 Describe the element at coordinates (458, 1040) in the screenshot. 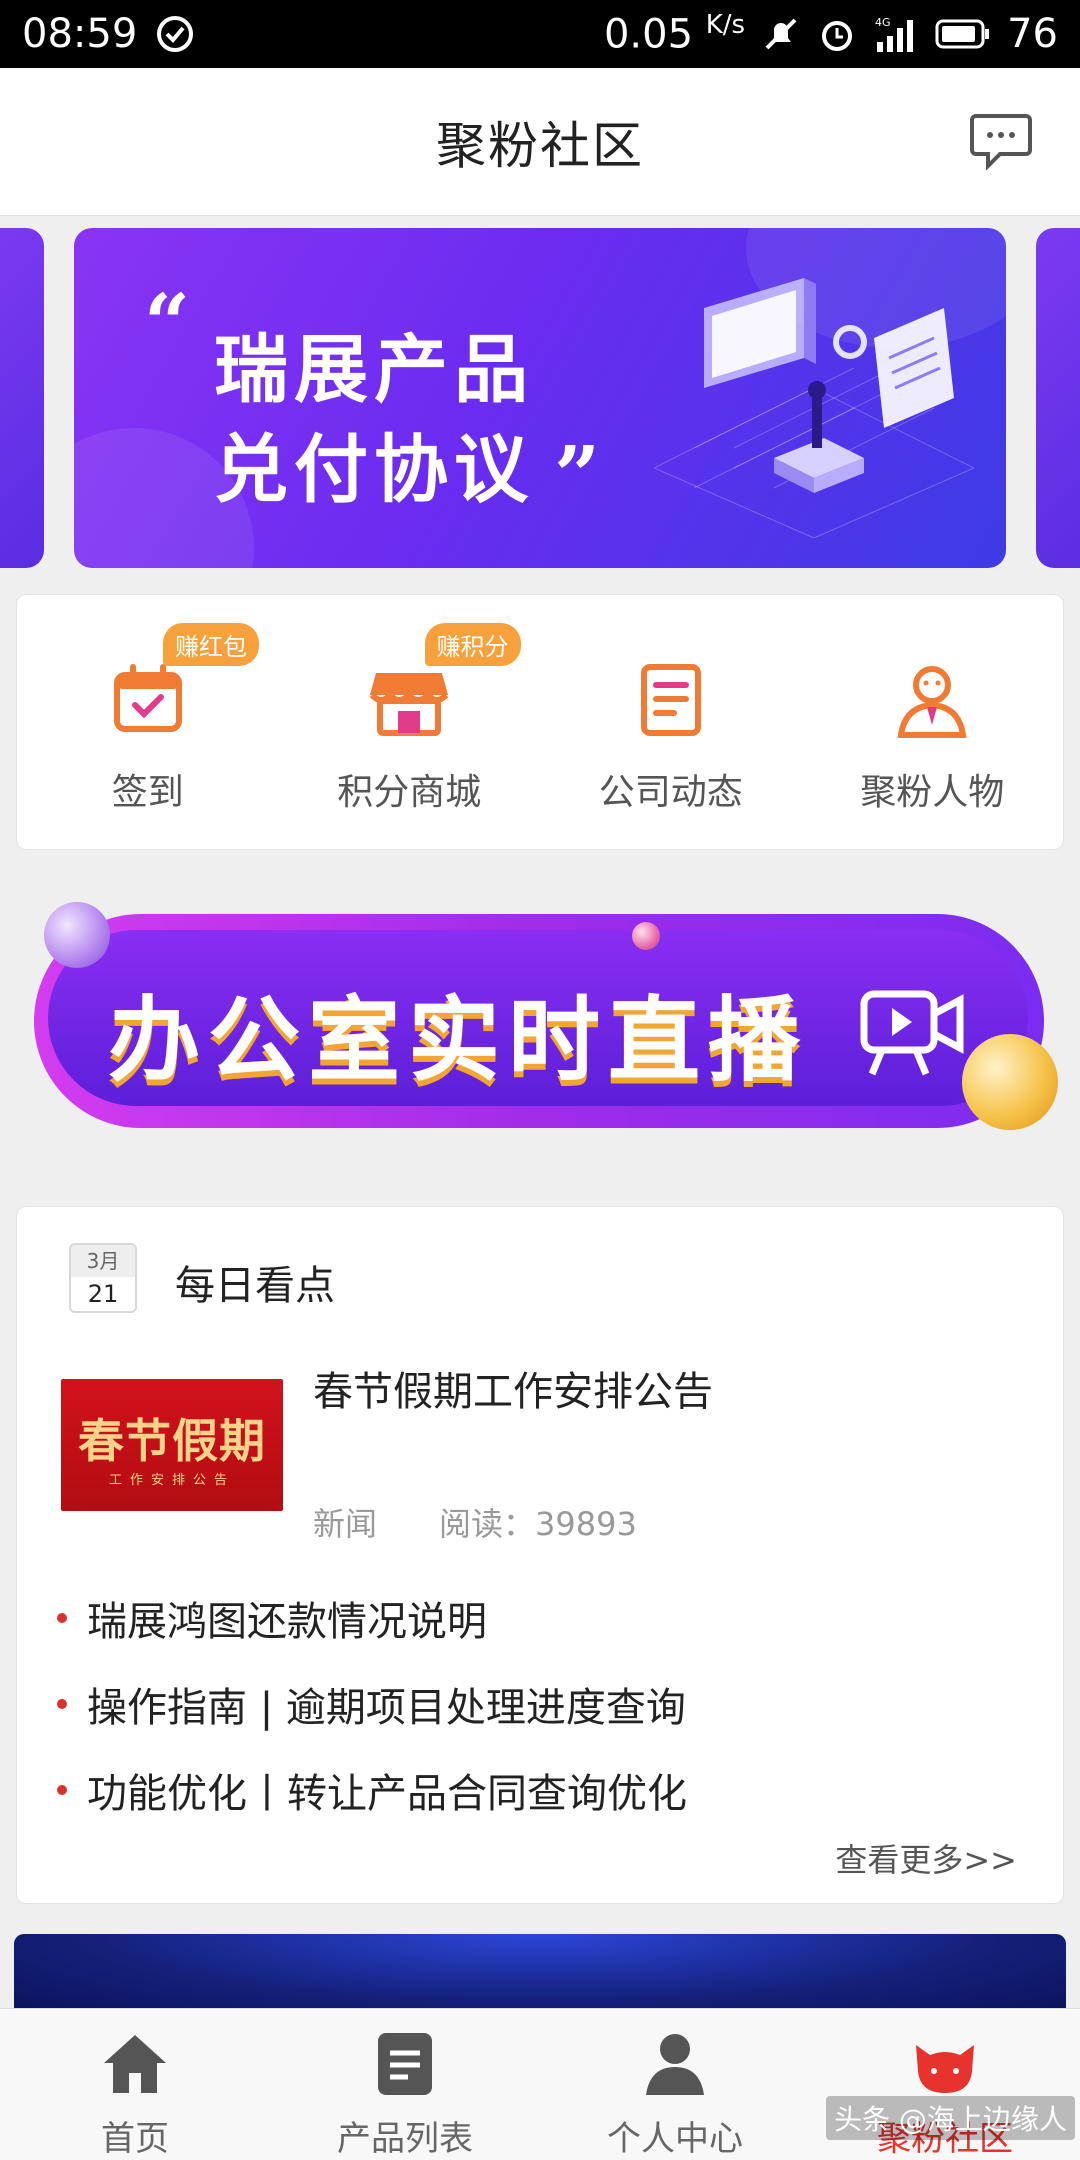

I see `live-banner-text: 办公室实时直播` at that location.